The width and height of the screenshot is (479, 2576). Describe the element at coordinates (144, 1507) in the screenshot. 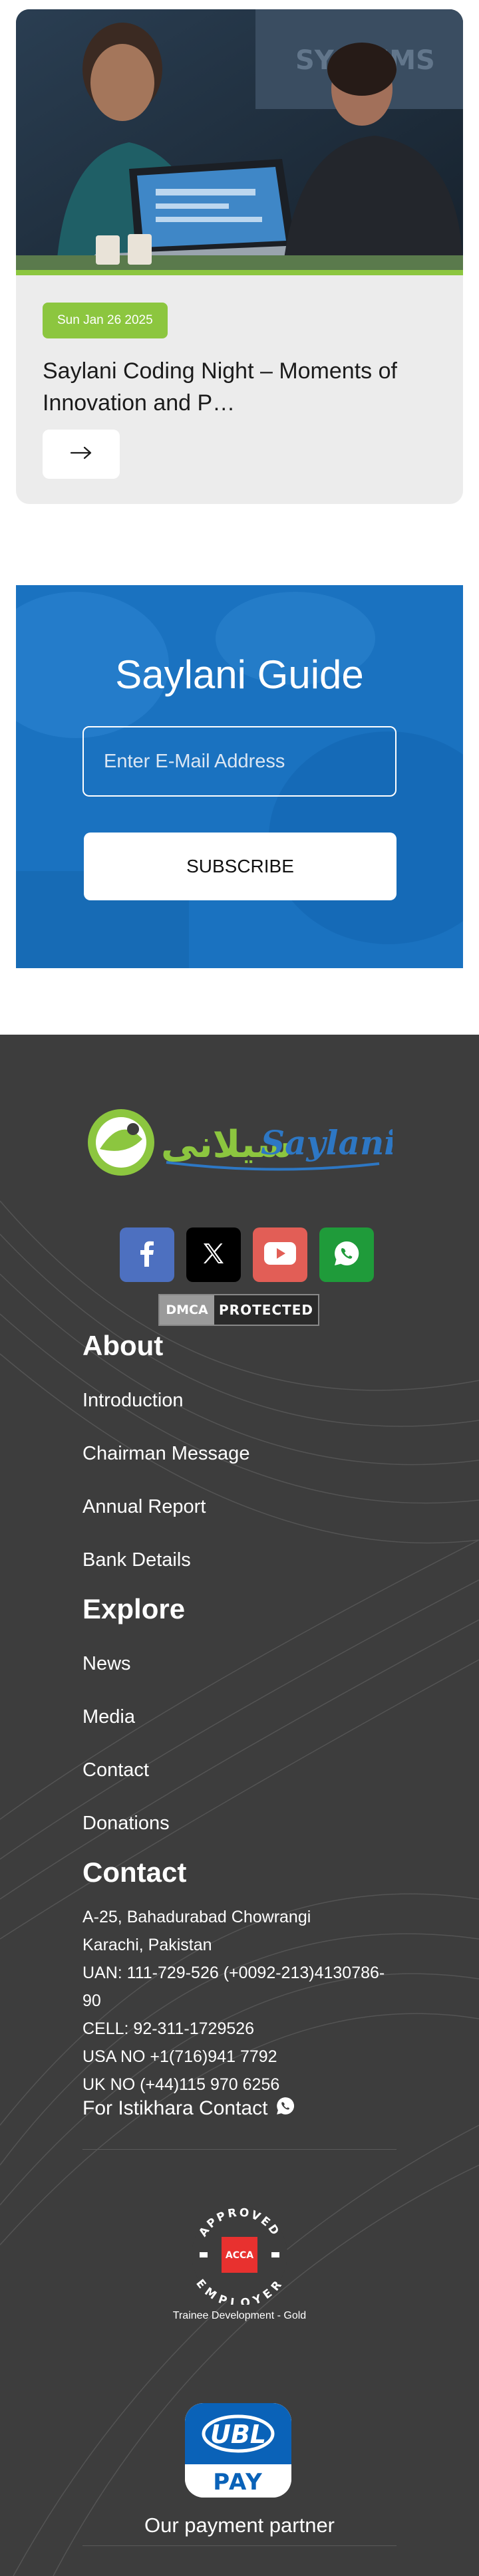

I see `about-link-annual-report: Annual Report` at that location.